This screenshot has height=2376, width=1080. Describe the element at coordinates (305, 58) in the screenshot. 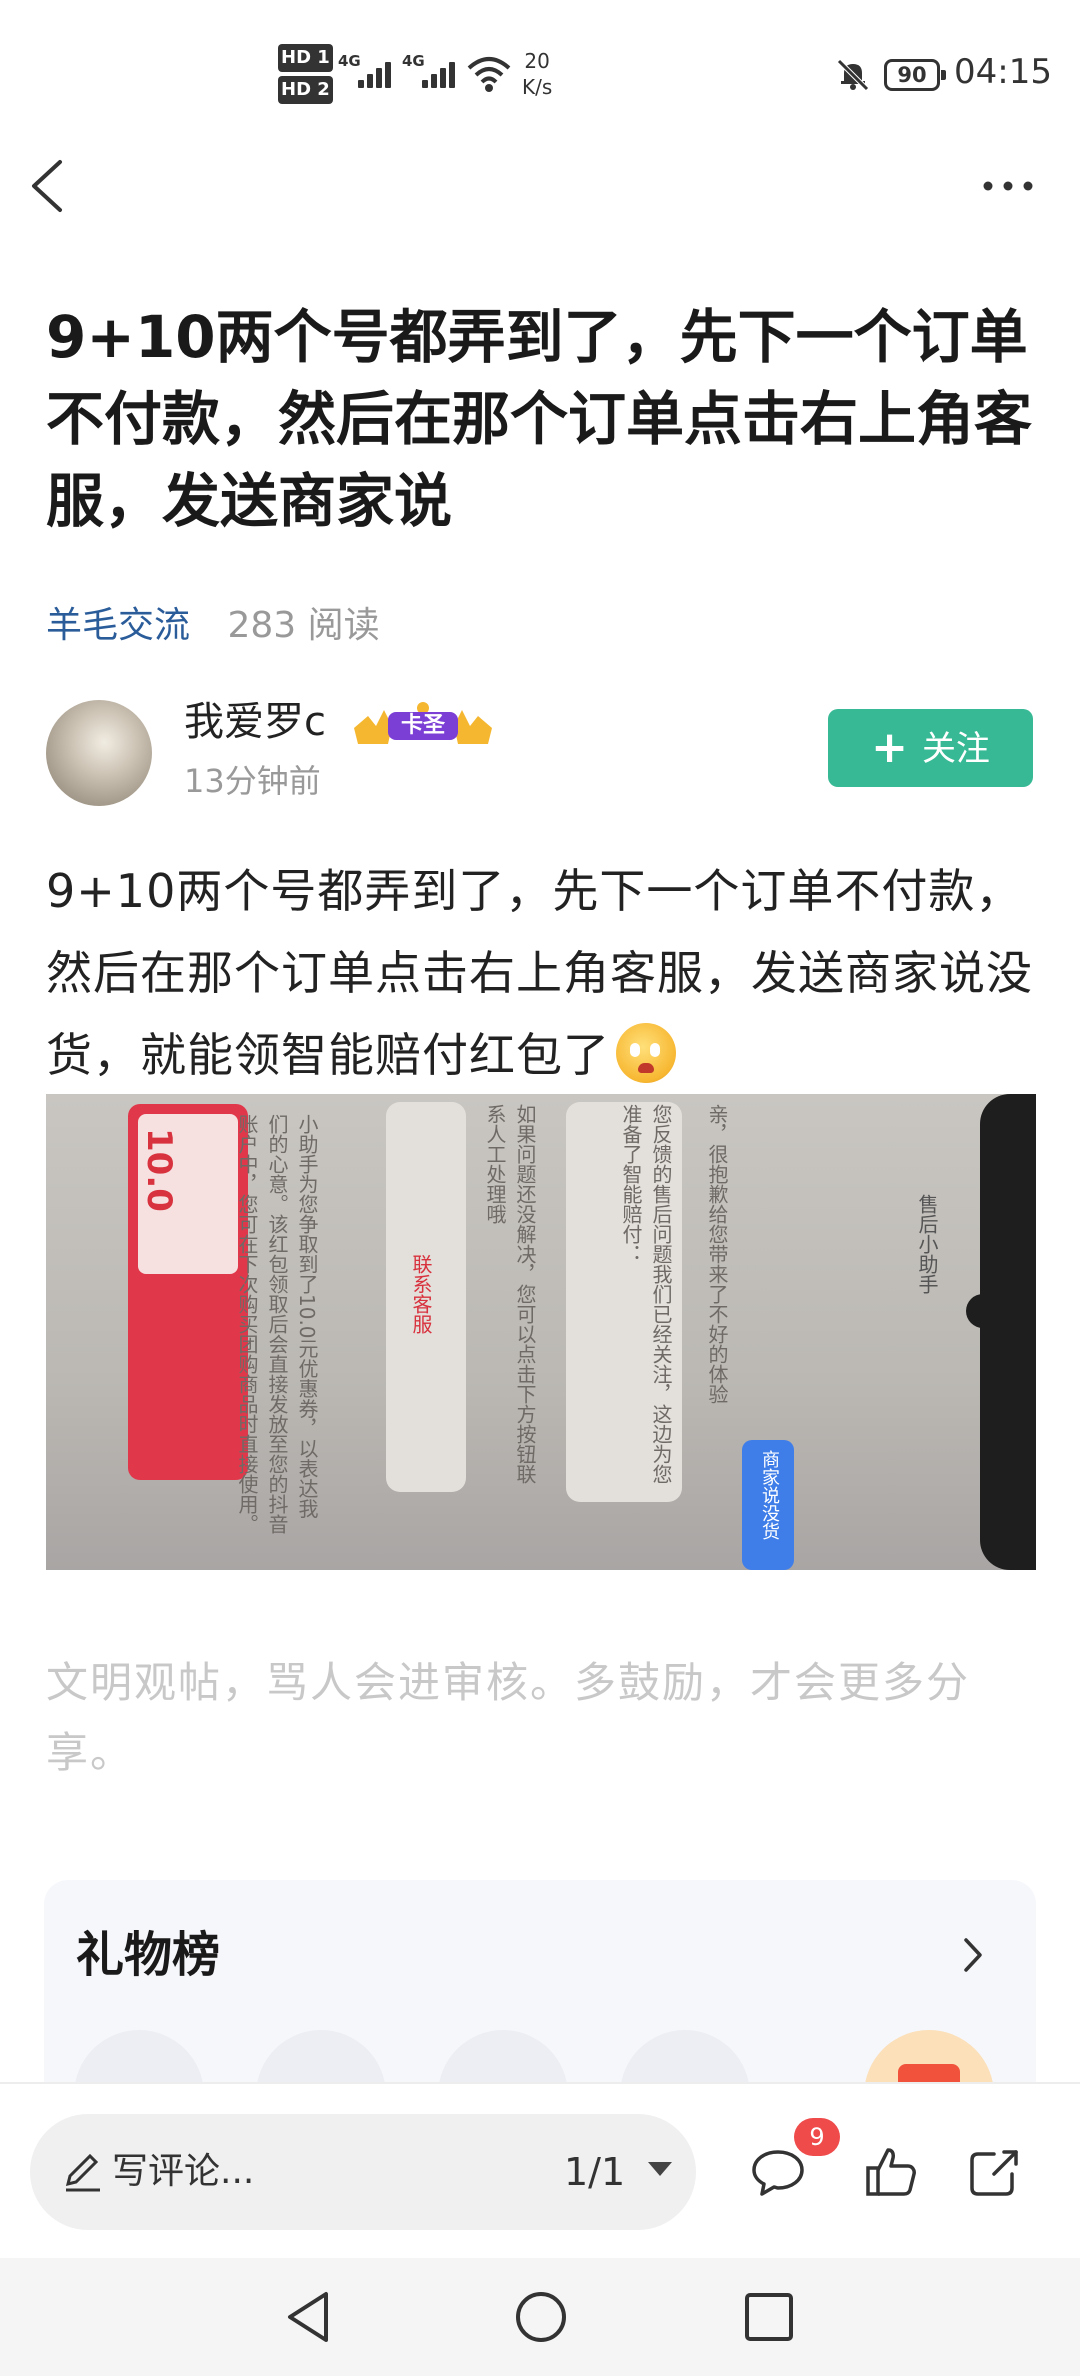

I see `hd1-label: HD 1` at that location.